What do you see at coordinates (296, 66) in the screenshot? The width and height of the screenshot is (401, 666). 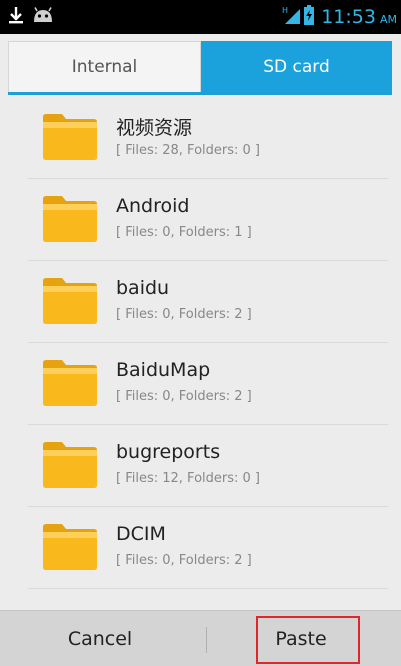 I see `tab-sd-card: SD card` at bounding box center [296, 66].